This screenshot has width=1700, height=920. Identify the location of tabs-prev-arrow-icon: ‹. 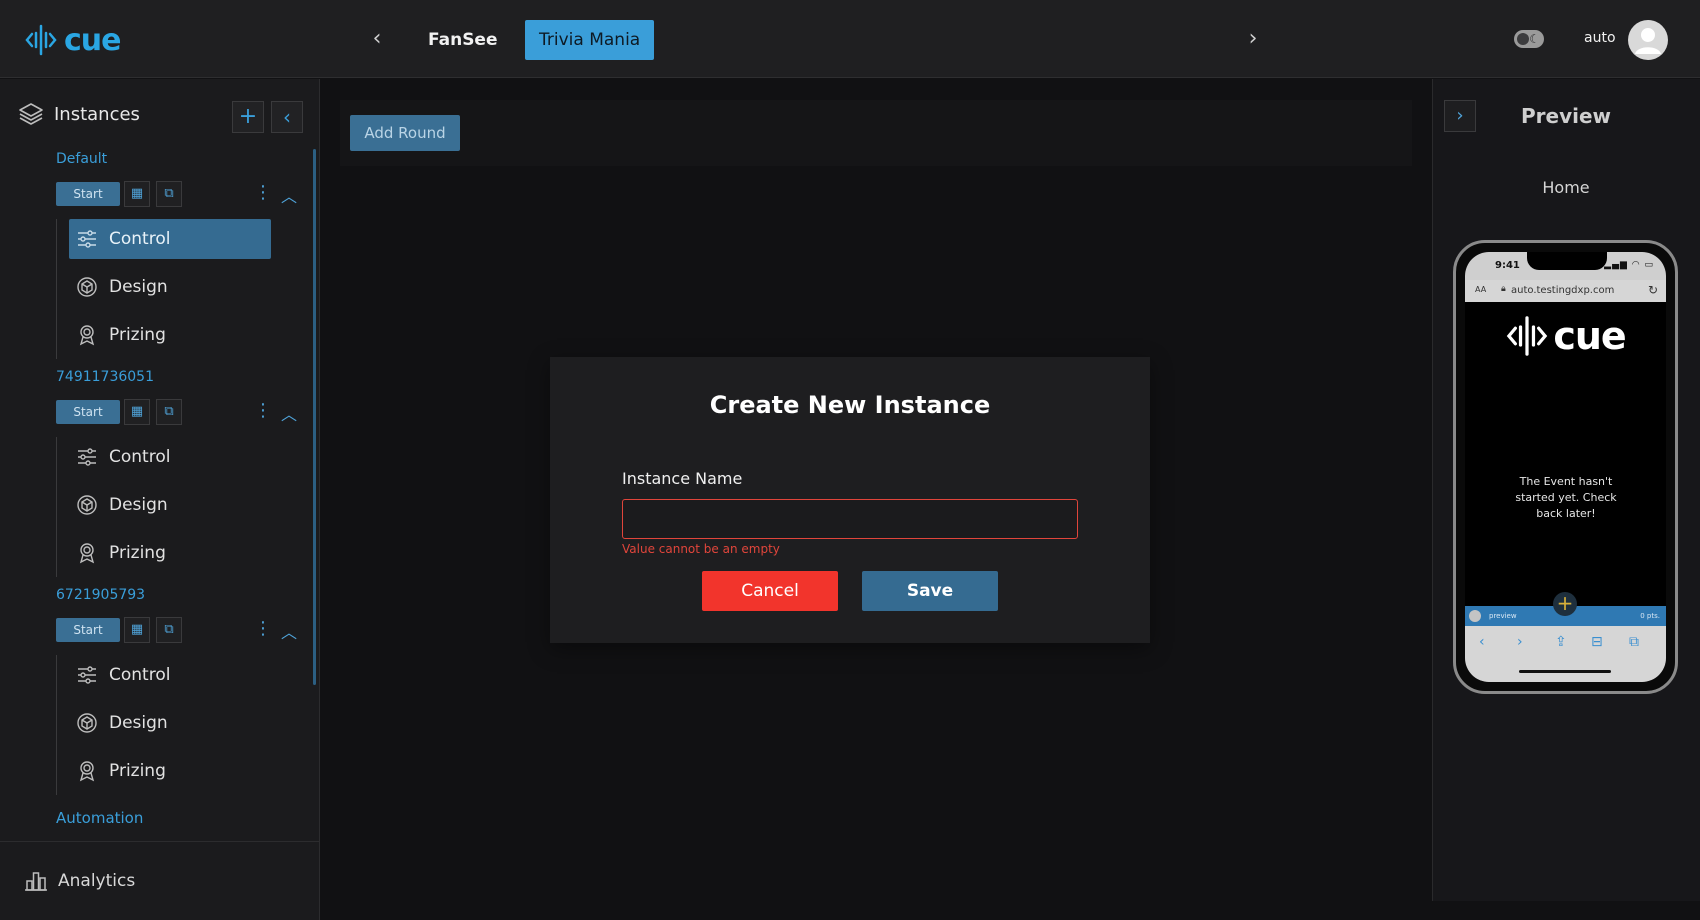
(377, 39).